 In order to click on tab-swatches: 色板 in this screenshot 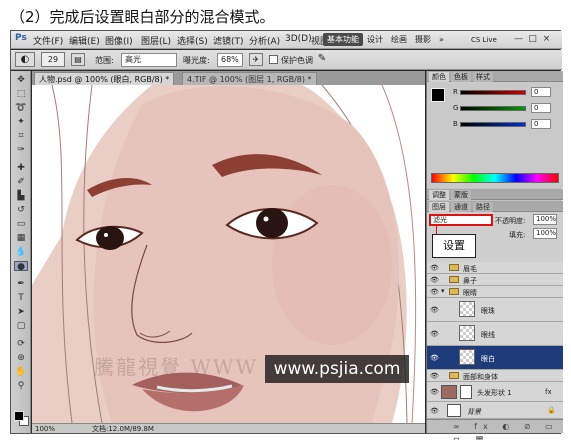, I will do `click(461, 77)`.